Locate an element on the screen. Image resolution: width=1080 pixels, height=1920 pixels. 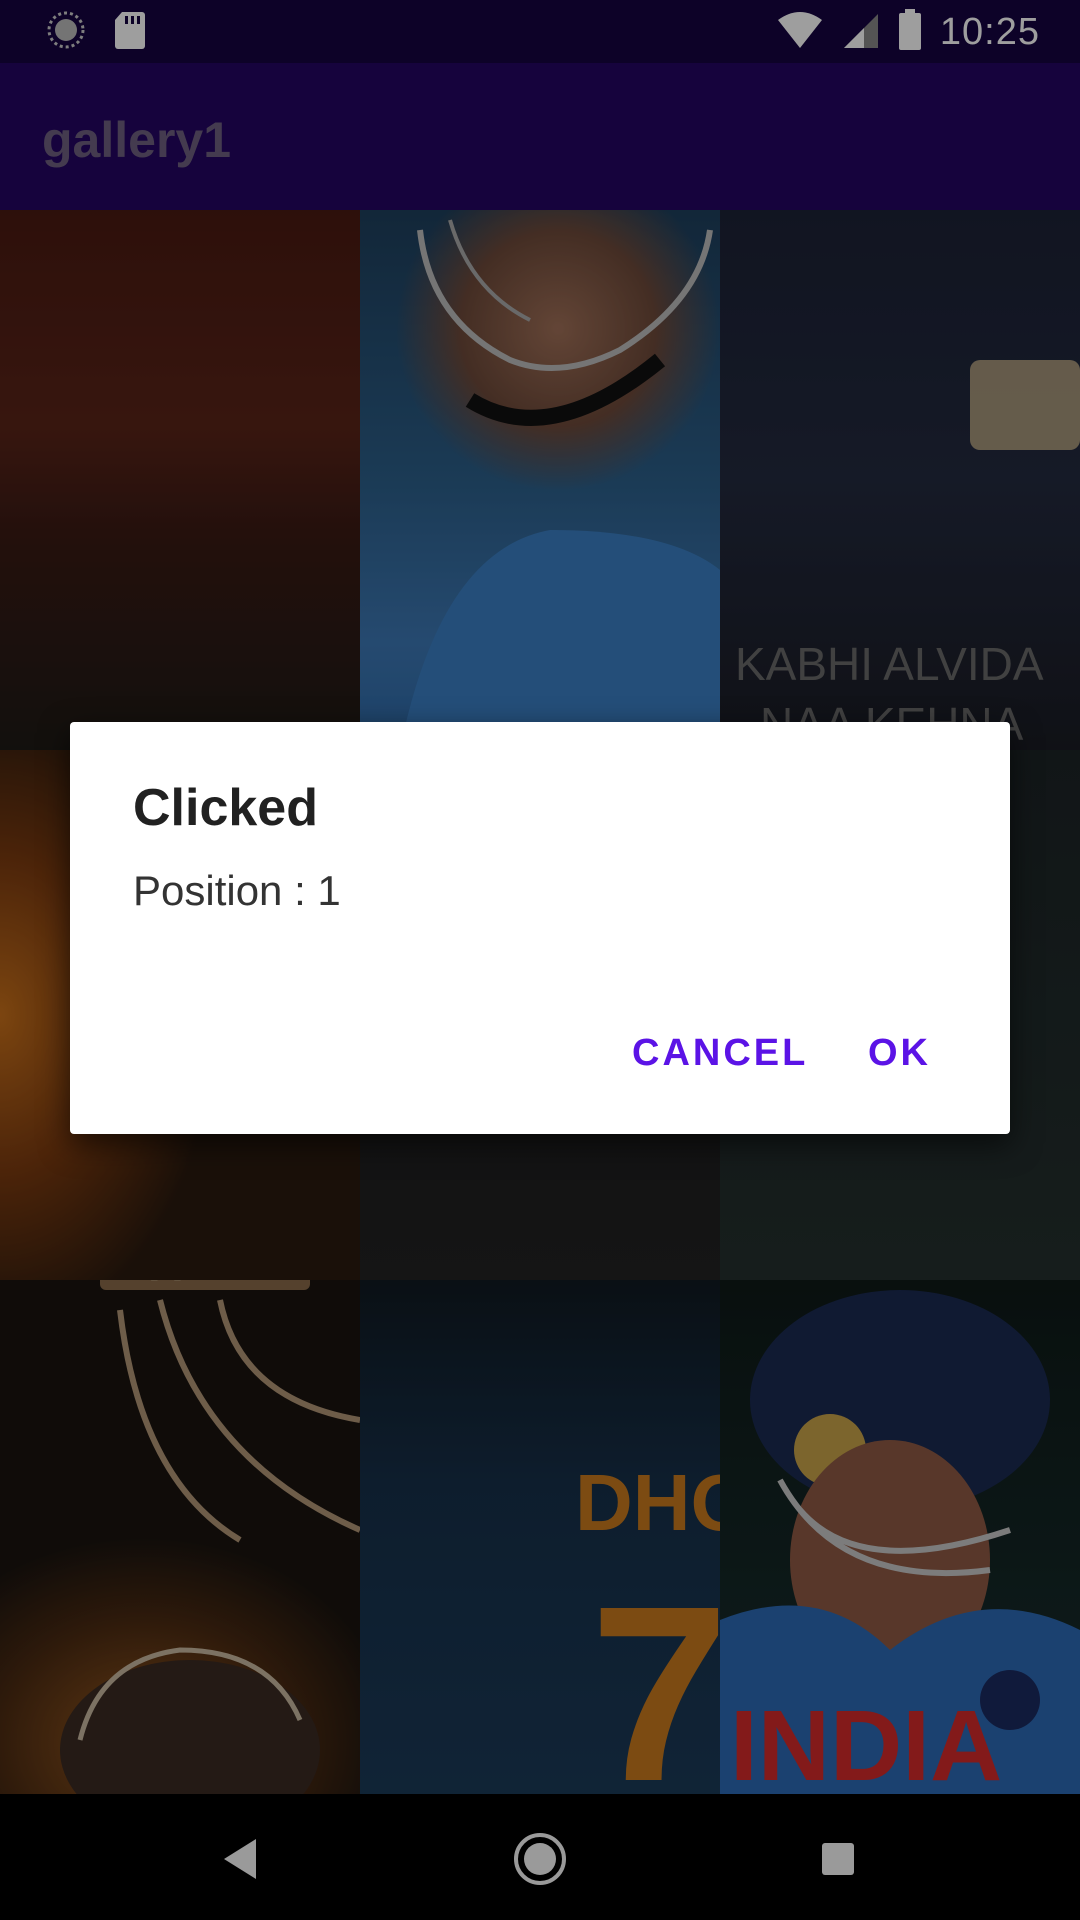
dialog-title: Clicked is located at coordinates (225, 808).